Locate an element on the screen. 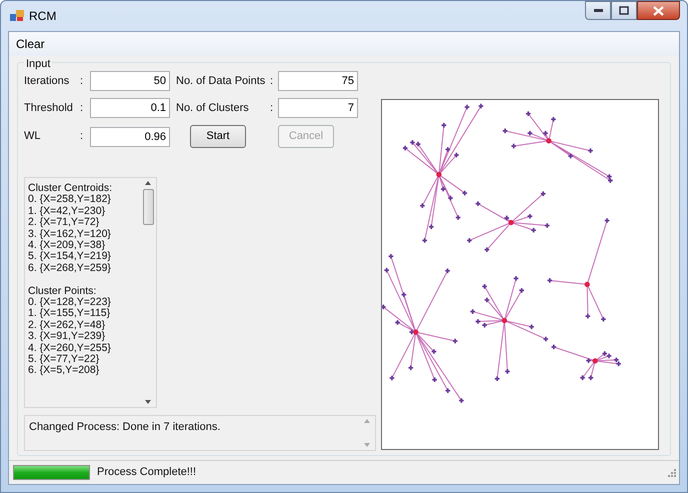 The height and width of the screenshot is (493, 688). close-button is located at coordinates (658, 10).